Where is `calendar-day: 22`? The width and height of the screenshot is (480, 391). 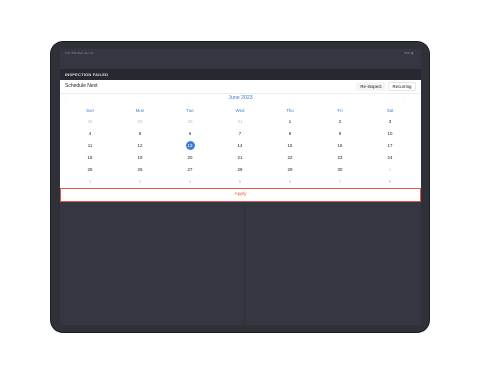 calendar-day: 22 is located at coordinates (290, 157).